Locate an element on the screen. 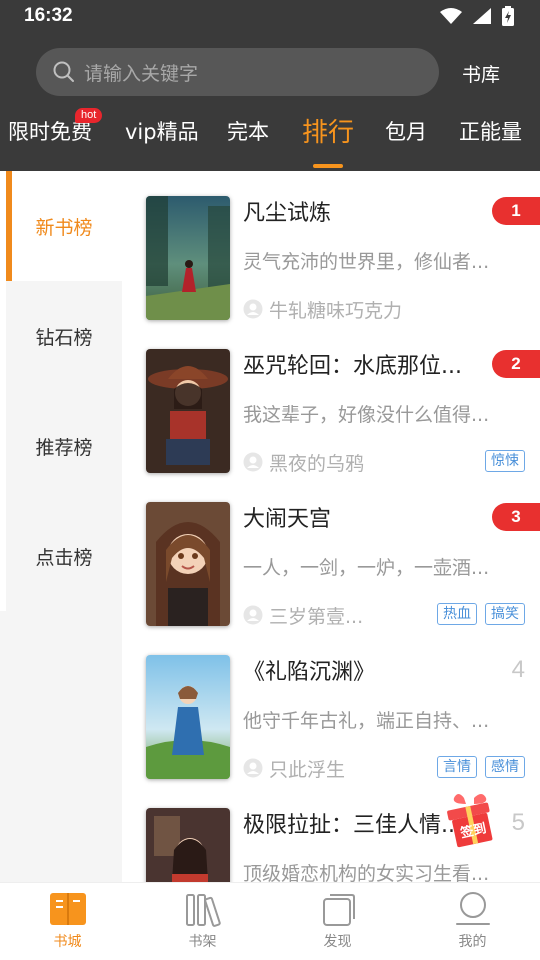 This screenshot has height=960, width=540. bottom-nav: 书城 书架 发现 我的 is located at coordinates (270, 921).